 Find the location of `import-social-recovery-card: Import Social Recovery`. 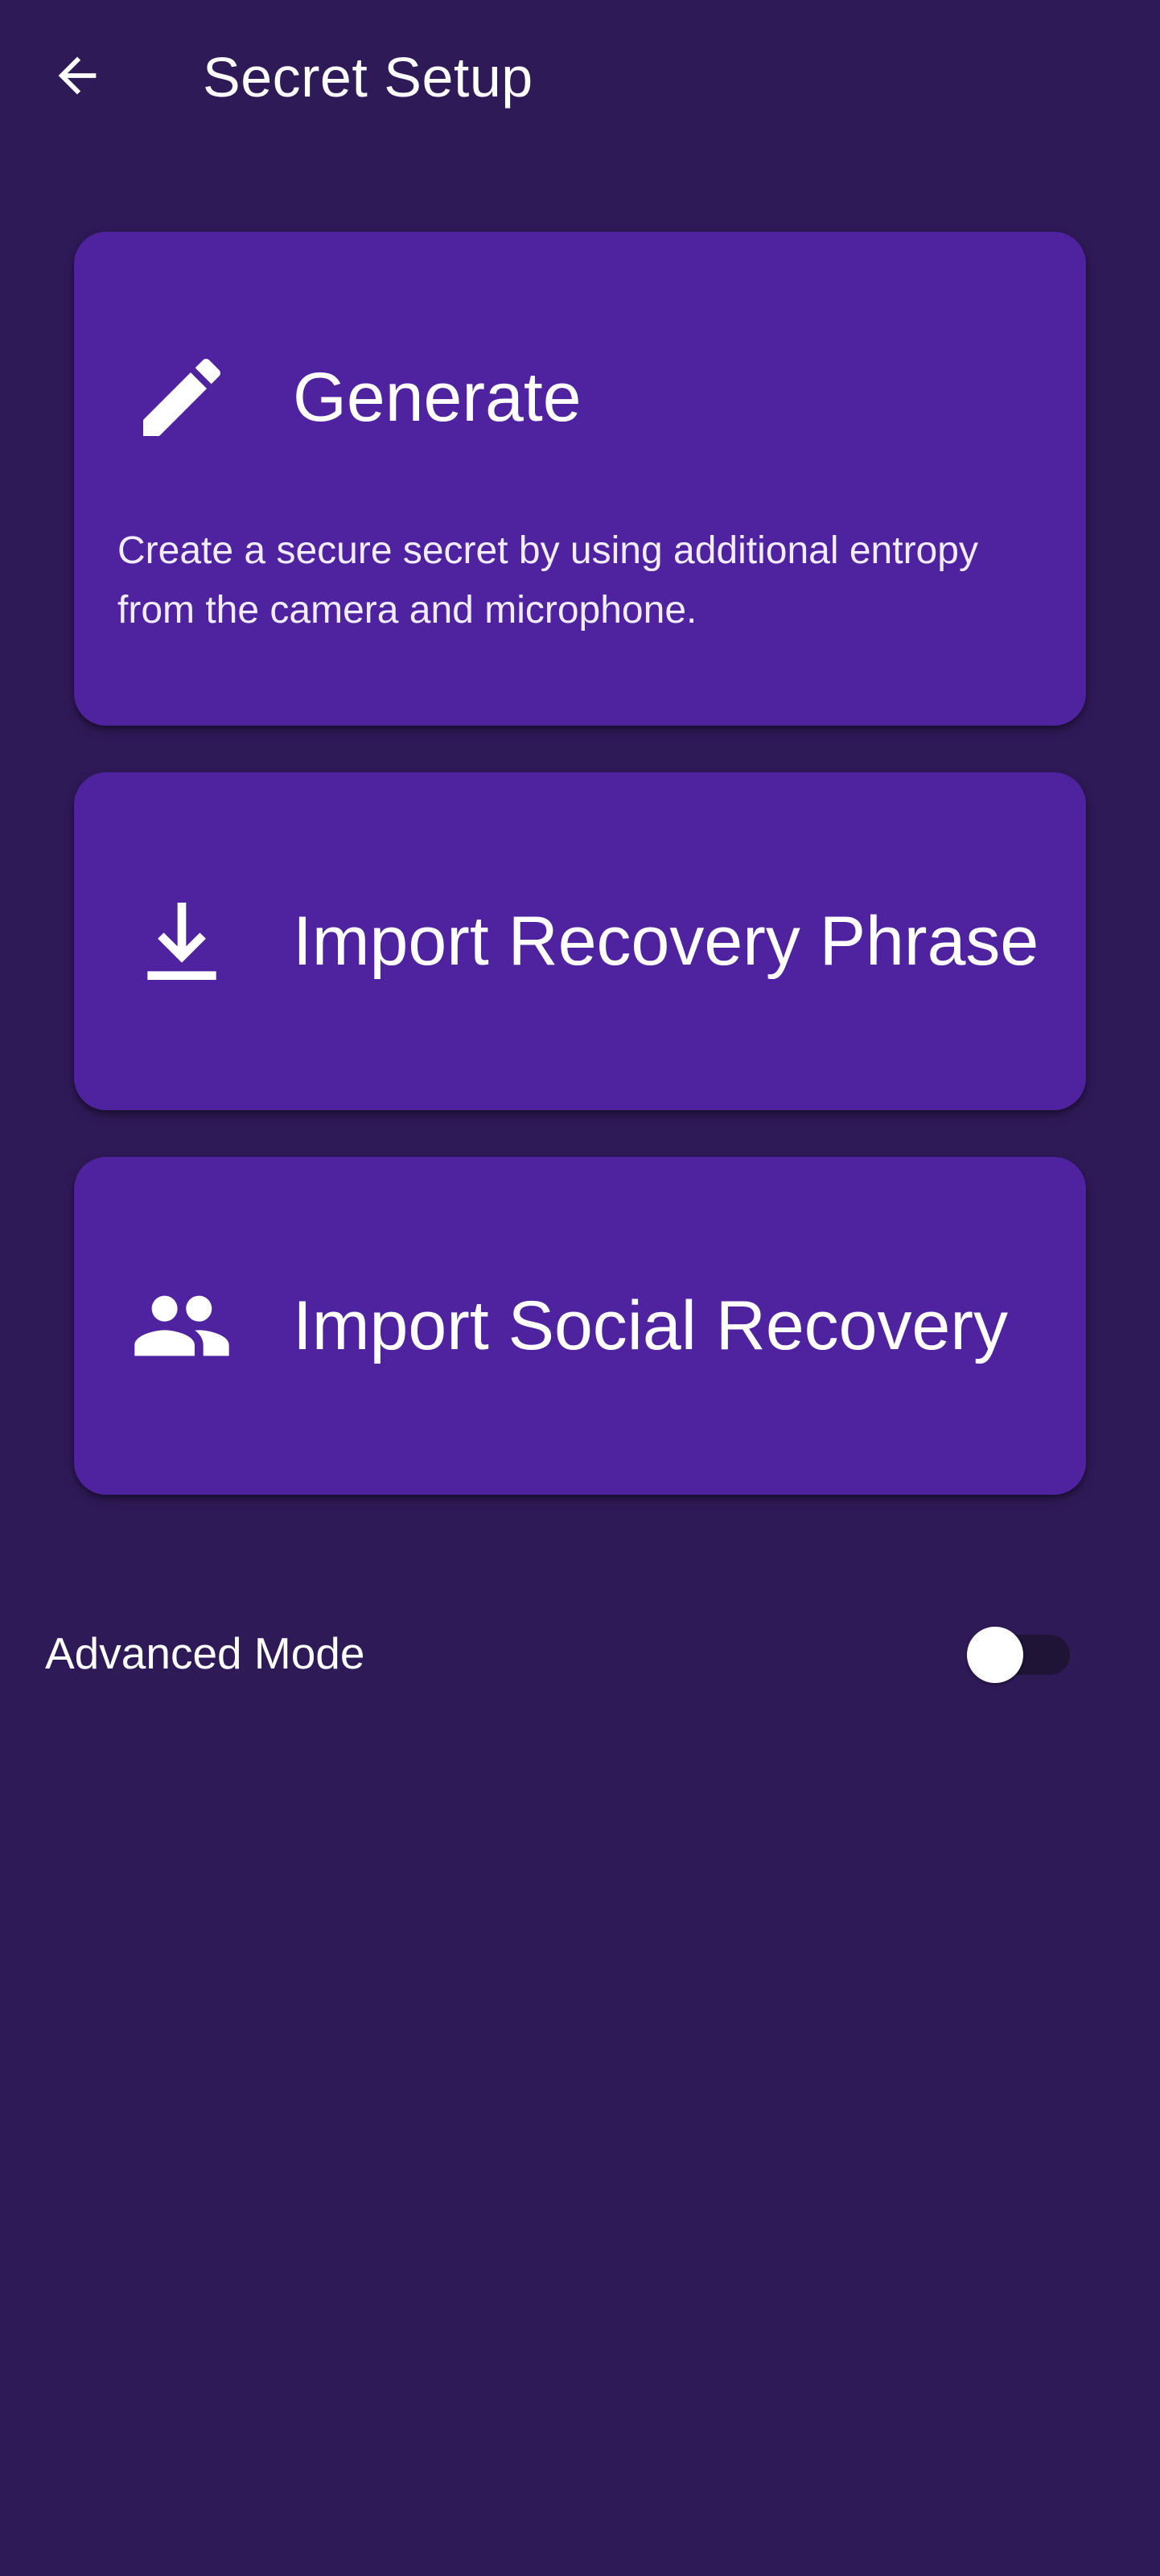

import-social-recovery-card: Import Social Recovery is located at coordinates (580, 1326).